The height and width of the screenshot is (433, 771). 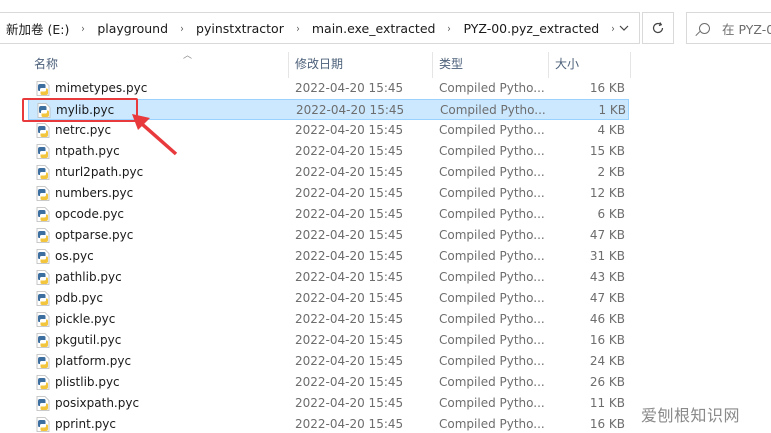 I want to click on file-name: opcode.pyc, so click(x=90, y=214).